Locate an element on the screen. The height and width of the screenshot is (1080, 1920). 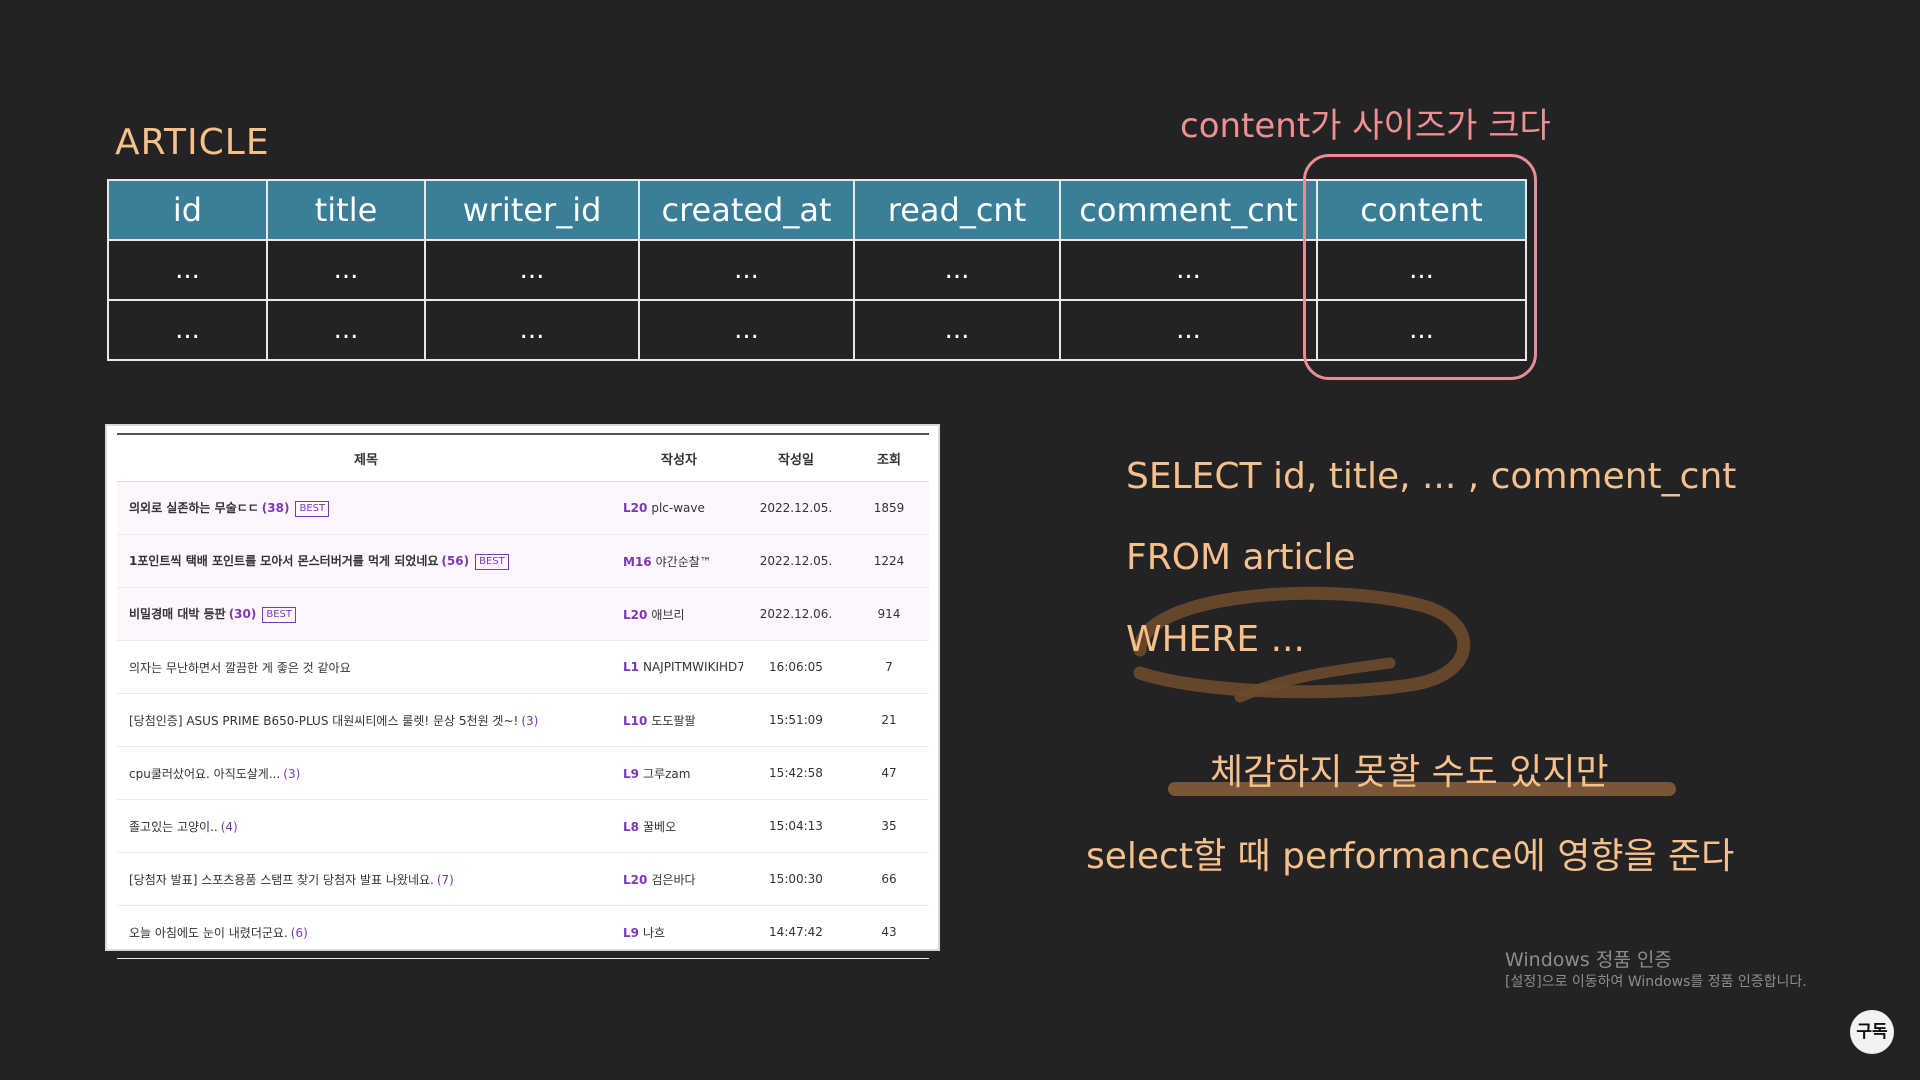
board-cell-writer: L20 plc-wave is located at coordinates (679, 508).